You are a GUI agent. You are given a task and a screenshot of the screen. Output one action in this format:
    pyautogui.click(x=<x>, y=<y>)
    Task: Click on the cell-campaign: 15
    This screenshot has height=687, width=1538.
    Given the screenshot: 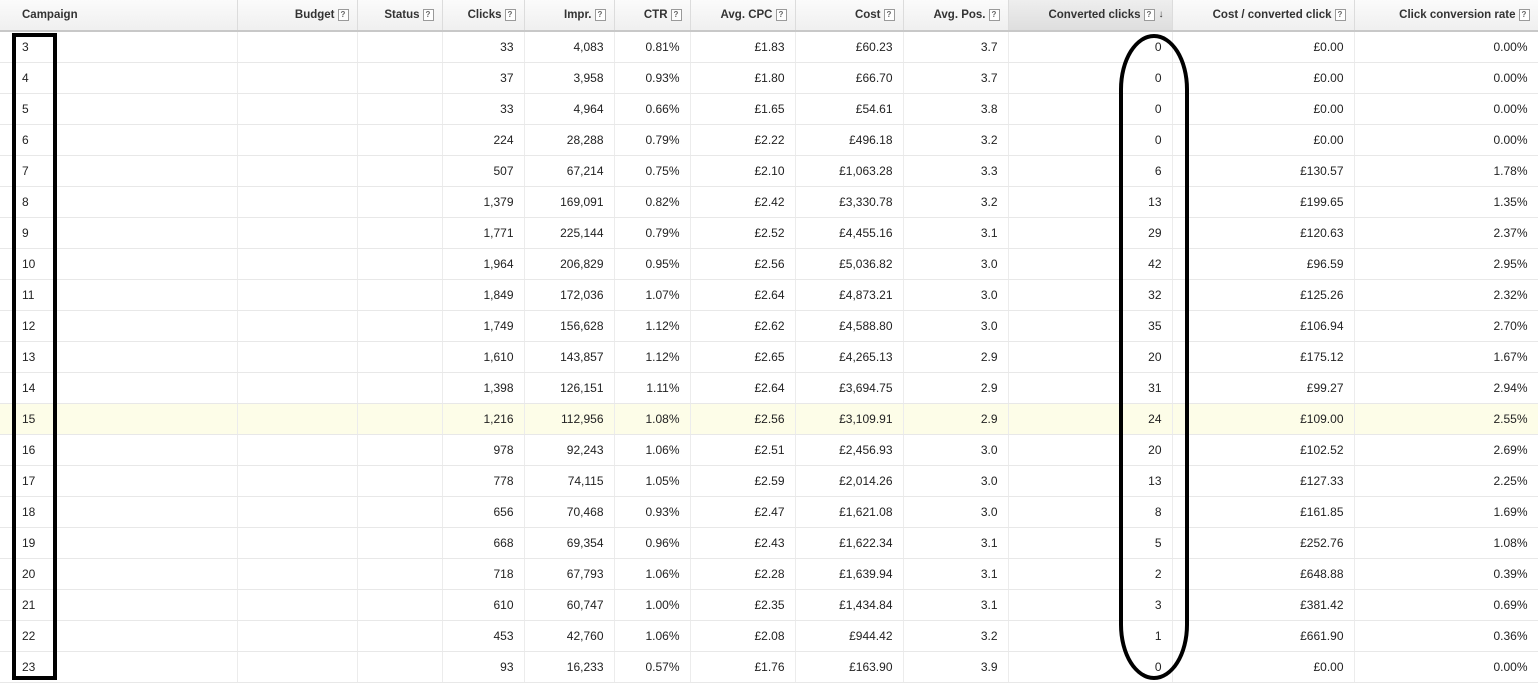 What is the action you would take?
    pyautogui.click(x=119, y=419)
    